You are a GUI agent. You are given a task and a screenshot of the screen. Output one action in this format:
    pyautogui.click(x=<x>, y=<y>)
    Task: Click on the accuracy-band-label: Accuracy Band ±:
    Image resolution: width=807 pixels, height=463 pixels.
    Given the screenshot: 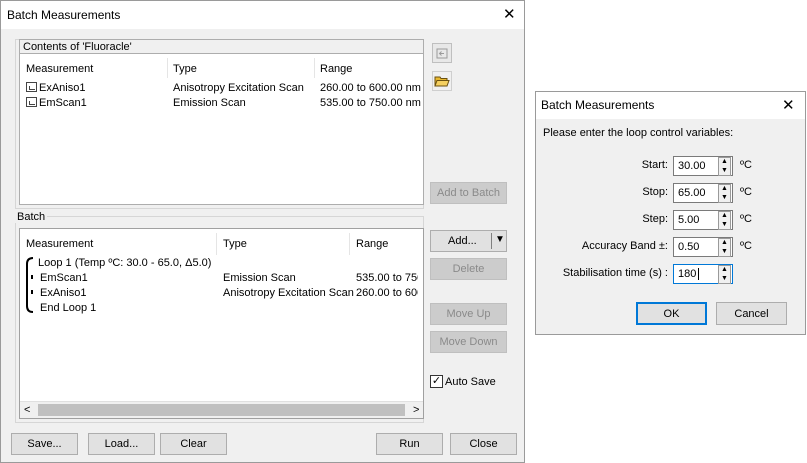 What is the action you would take?
    pyautogui.click(x=624, y=246)
    